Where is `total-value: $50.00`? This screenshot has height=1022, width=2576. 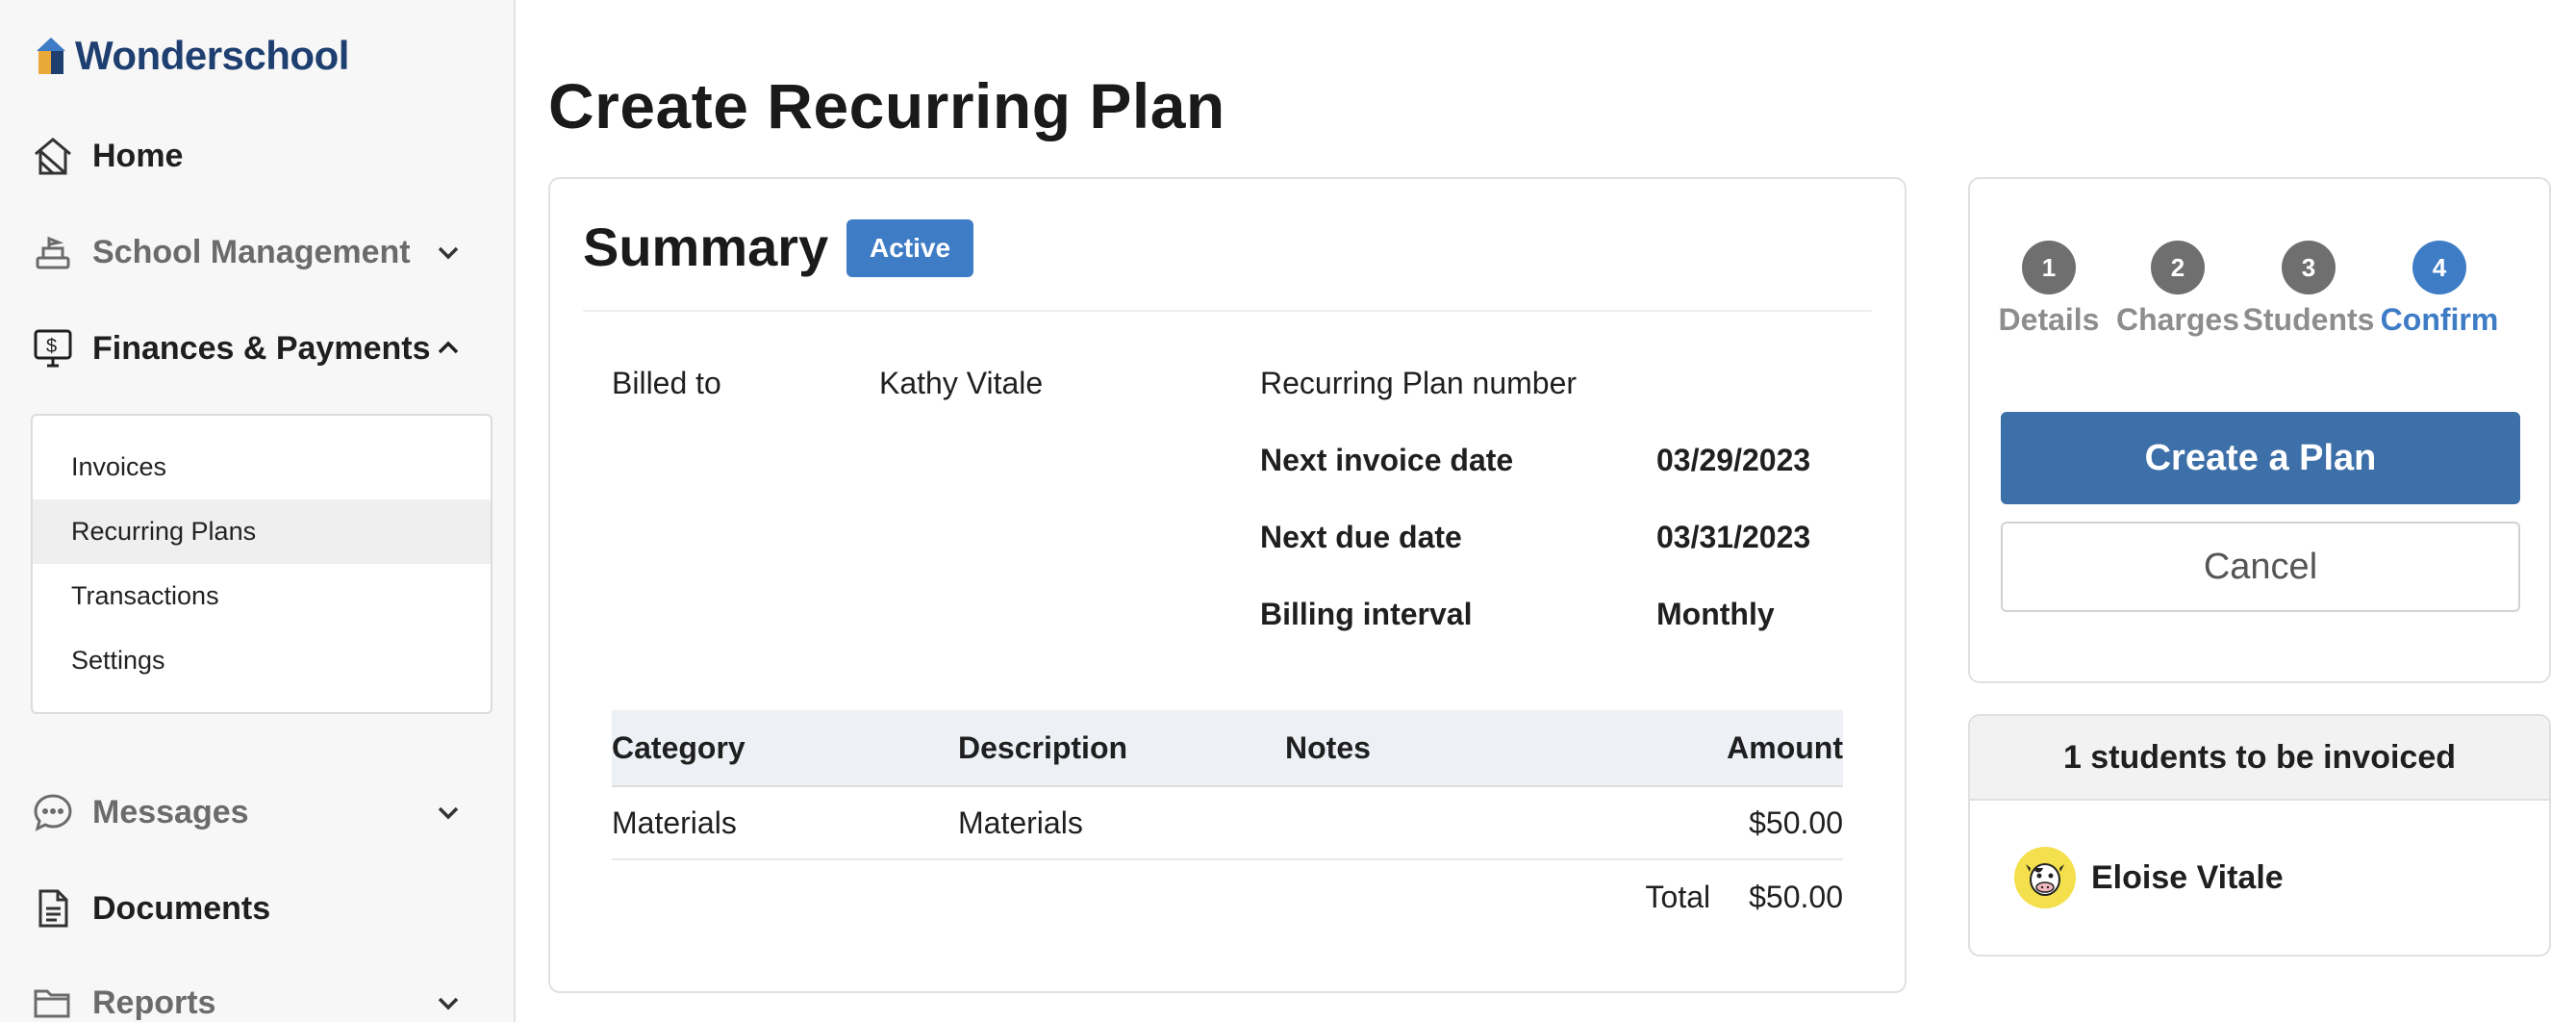 total-value: $50.00 is located at coordinates (1796, 896).